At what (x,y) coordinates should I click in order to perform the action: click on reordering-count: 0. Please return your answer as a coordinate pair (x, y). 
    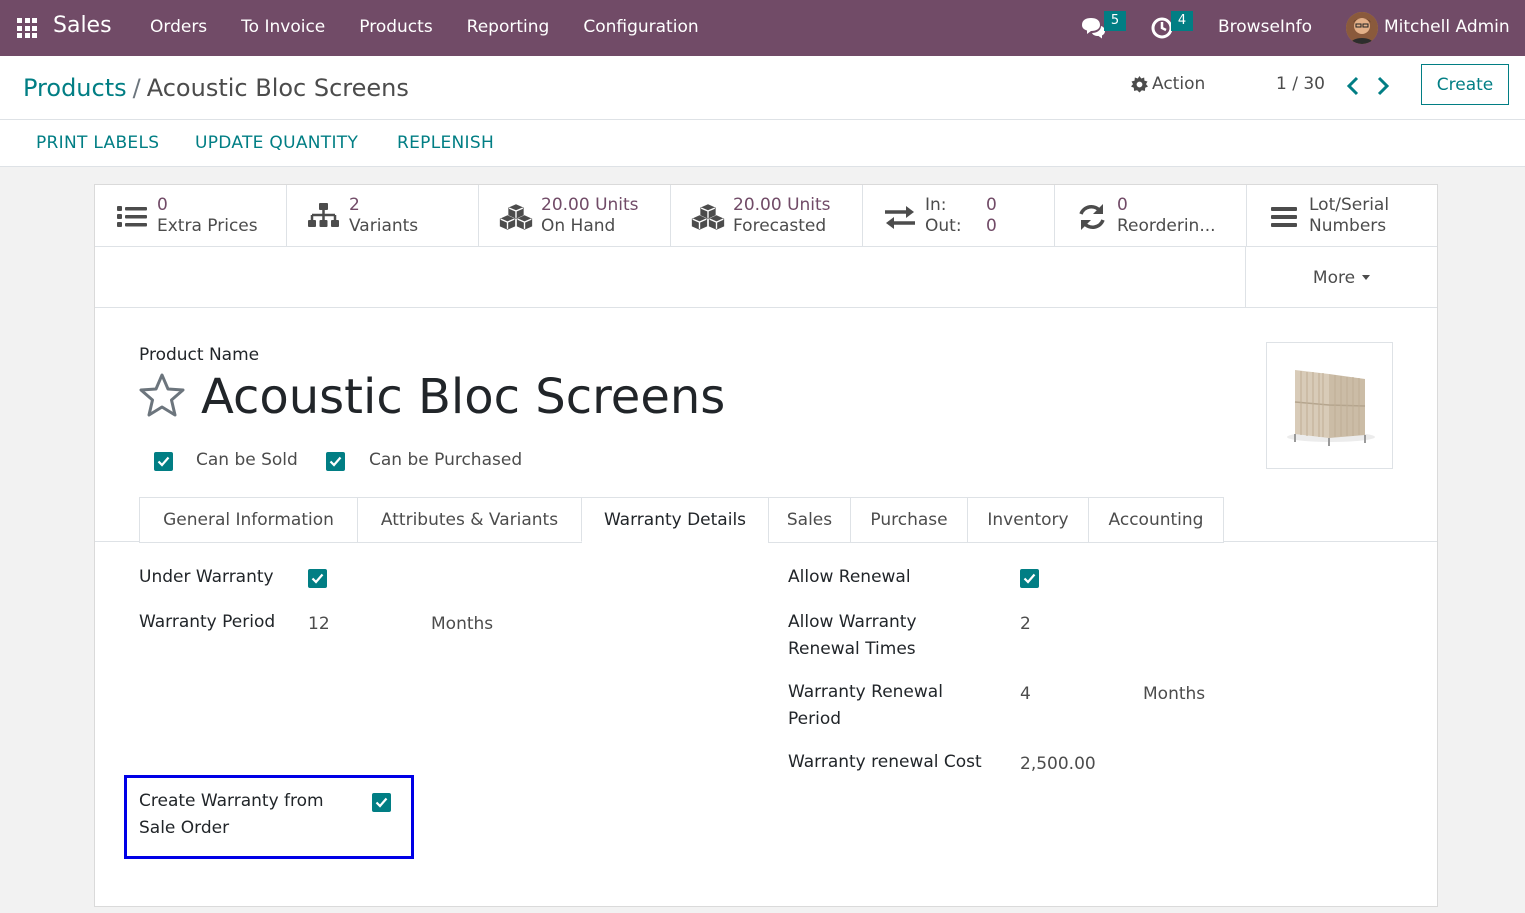
    Looking at the image, I should click on (1122, 205).